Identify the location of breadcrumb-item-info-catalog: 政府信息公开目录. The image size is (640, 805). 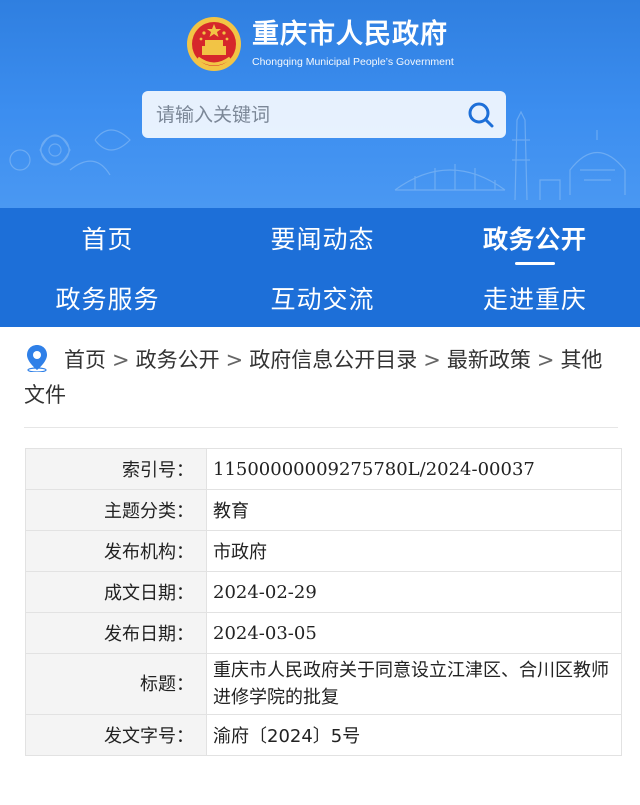
(333, 360).